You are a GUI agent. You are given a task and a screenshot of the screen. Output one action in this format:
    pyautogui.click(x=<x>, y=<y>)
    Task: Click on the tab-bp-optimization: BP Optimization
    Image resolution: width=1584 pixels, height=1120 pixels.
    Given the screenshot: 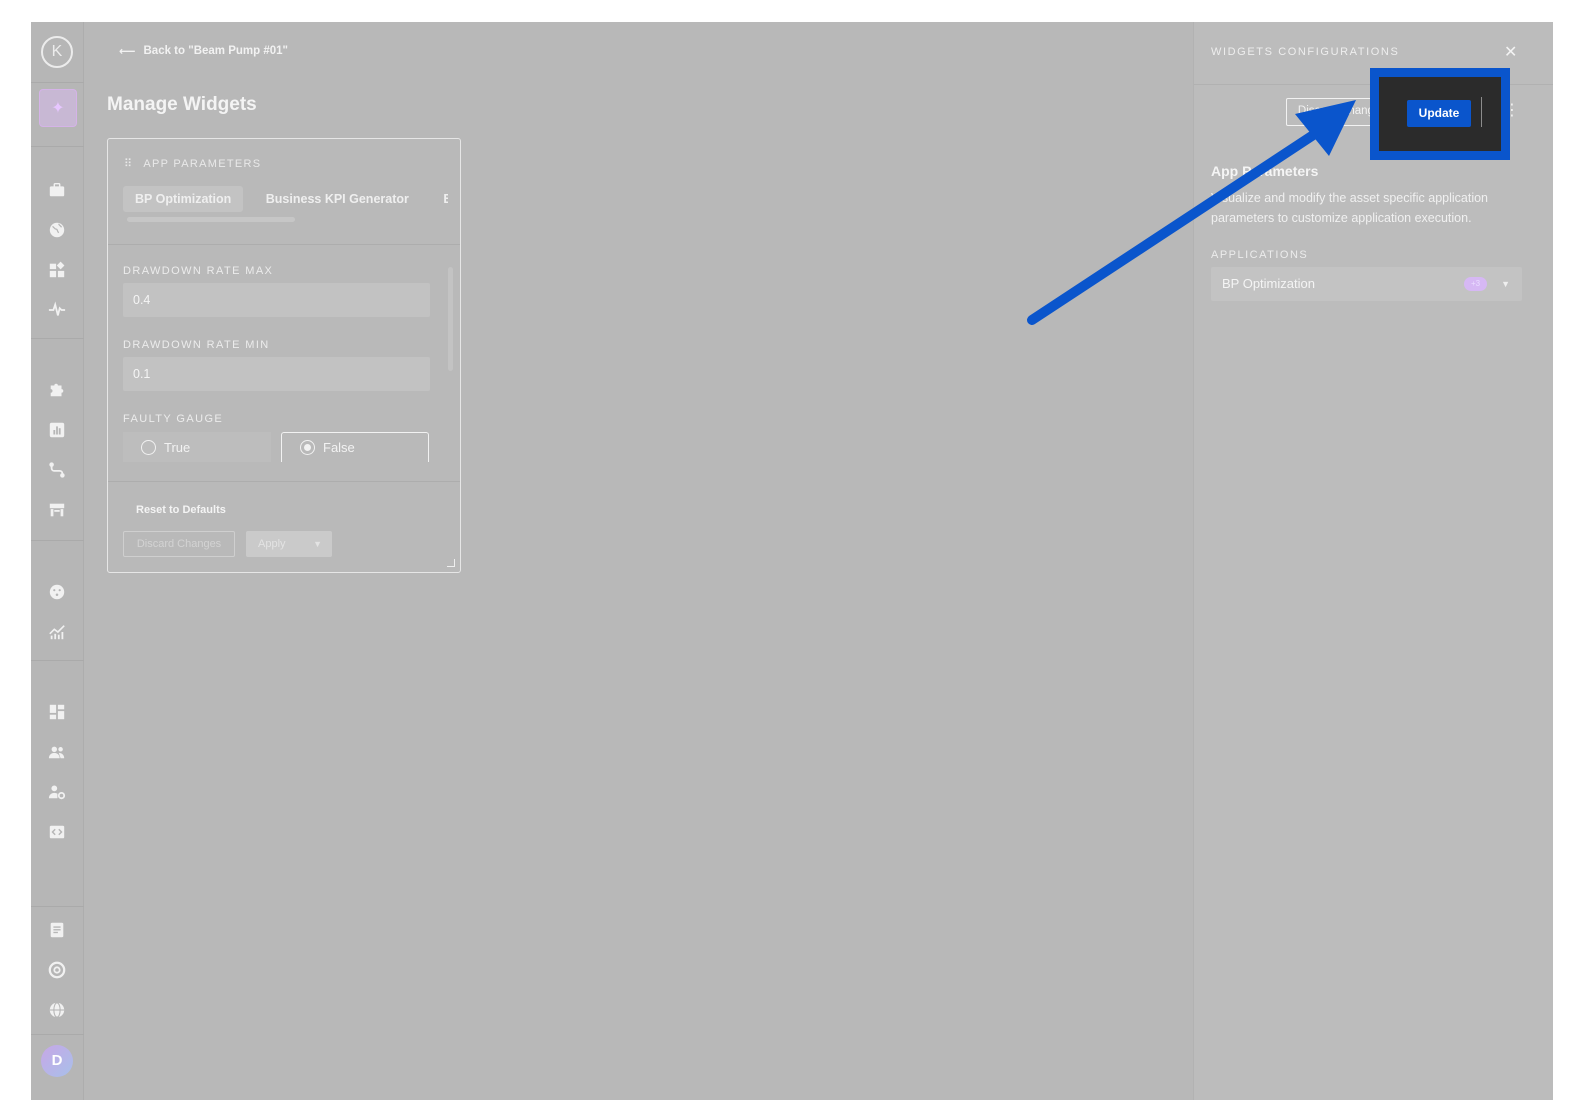 What is the action you would take?
    pyautogui.click(x=183, y=199)
    